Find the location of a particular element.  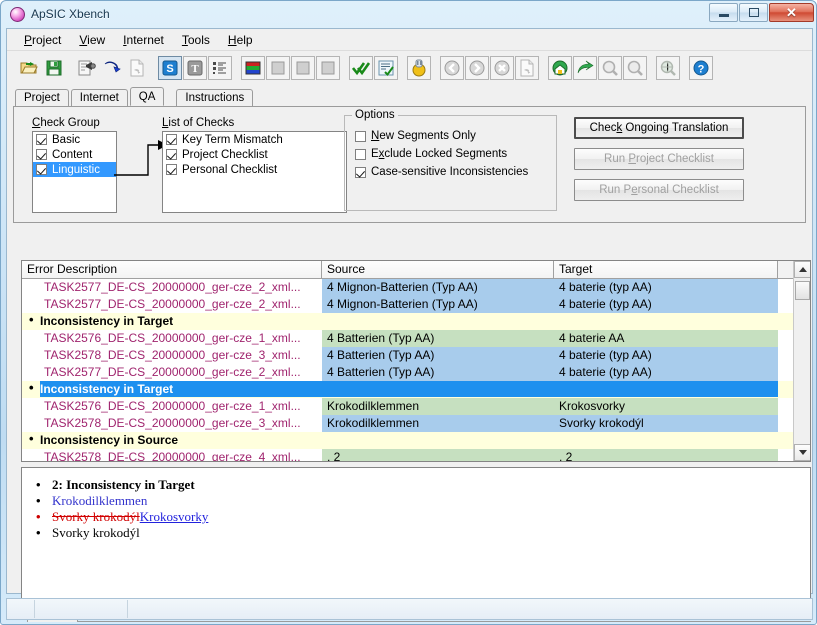

group-label: Inconsistency in Source is located at coordinates (400, 440).